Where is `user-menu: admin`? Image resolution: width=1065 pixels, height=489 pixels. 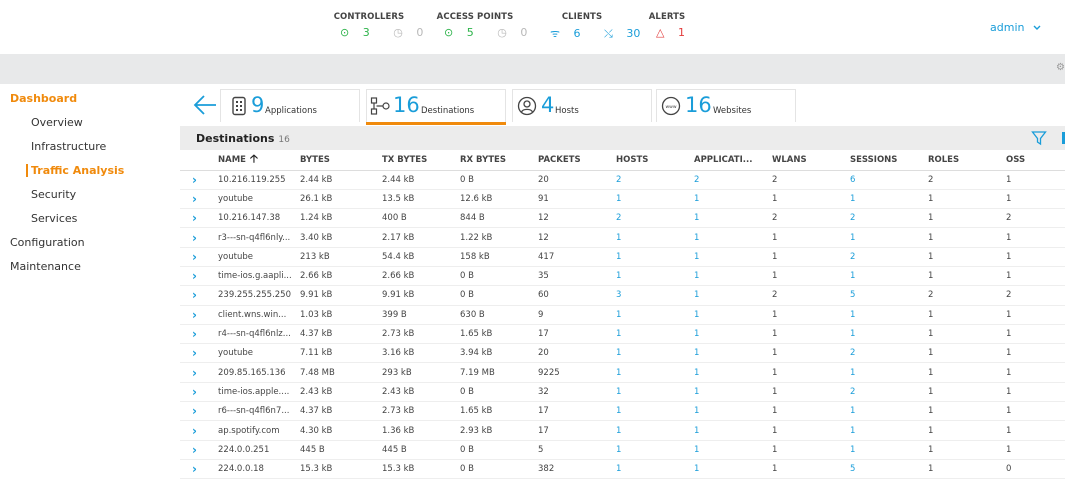 user-menu: admin is located at coordinates (1015, 27).